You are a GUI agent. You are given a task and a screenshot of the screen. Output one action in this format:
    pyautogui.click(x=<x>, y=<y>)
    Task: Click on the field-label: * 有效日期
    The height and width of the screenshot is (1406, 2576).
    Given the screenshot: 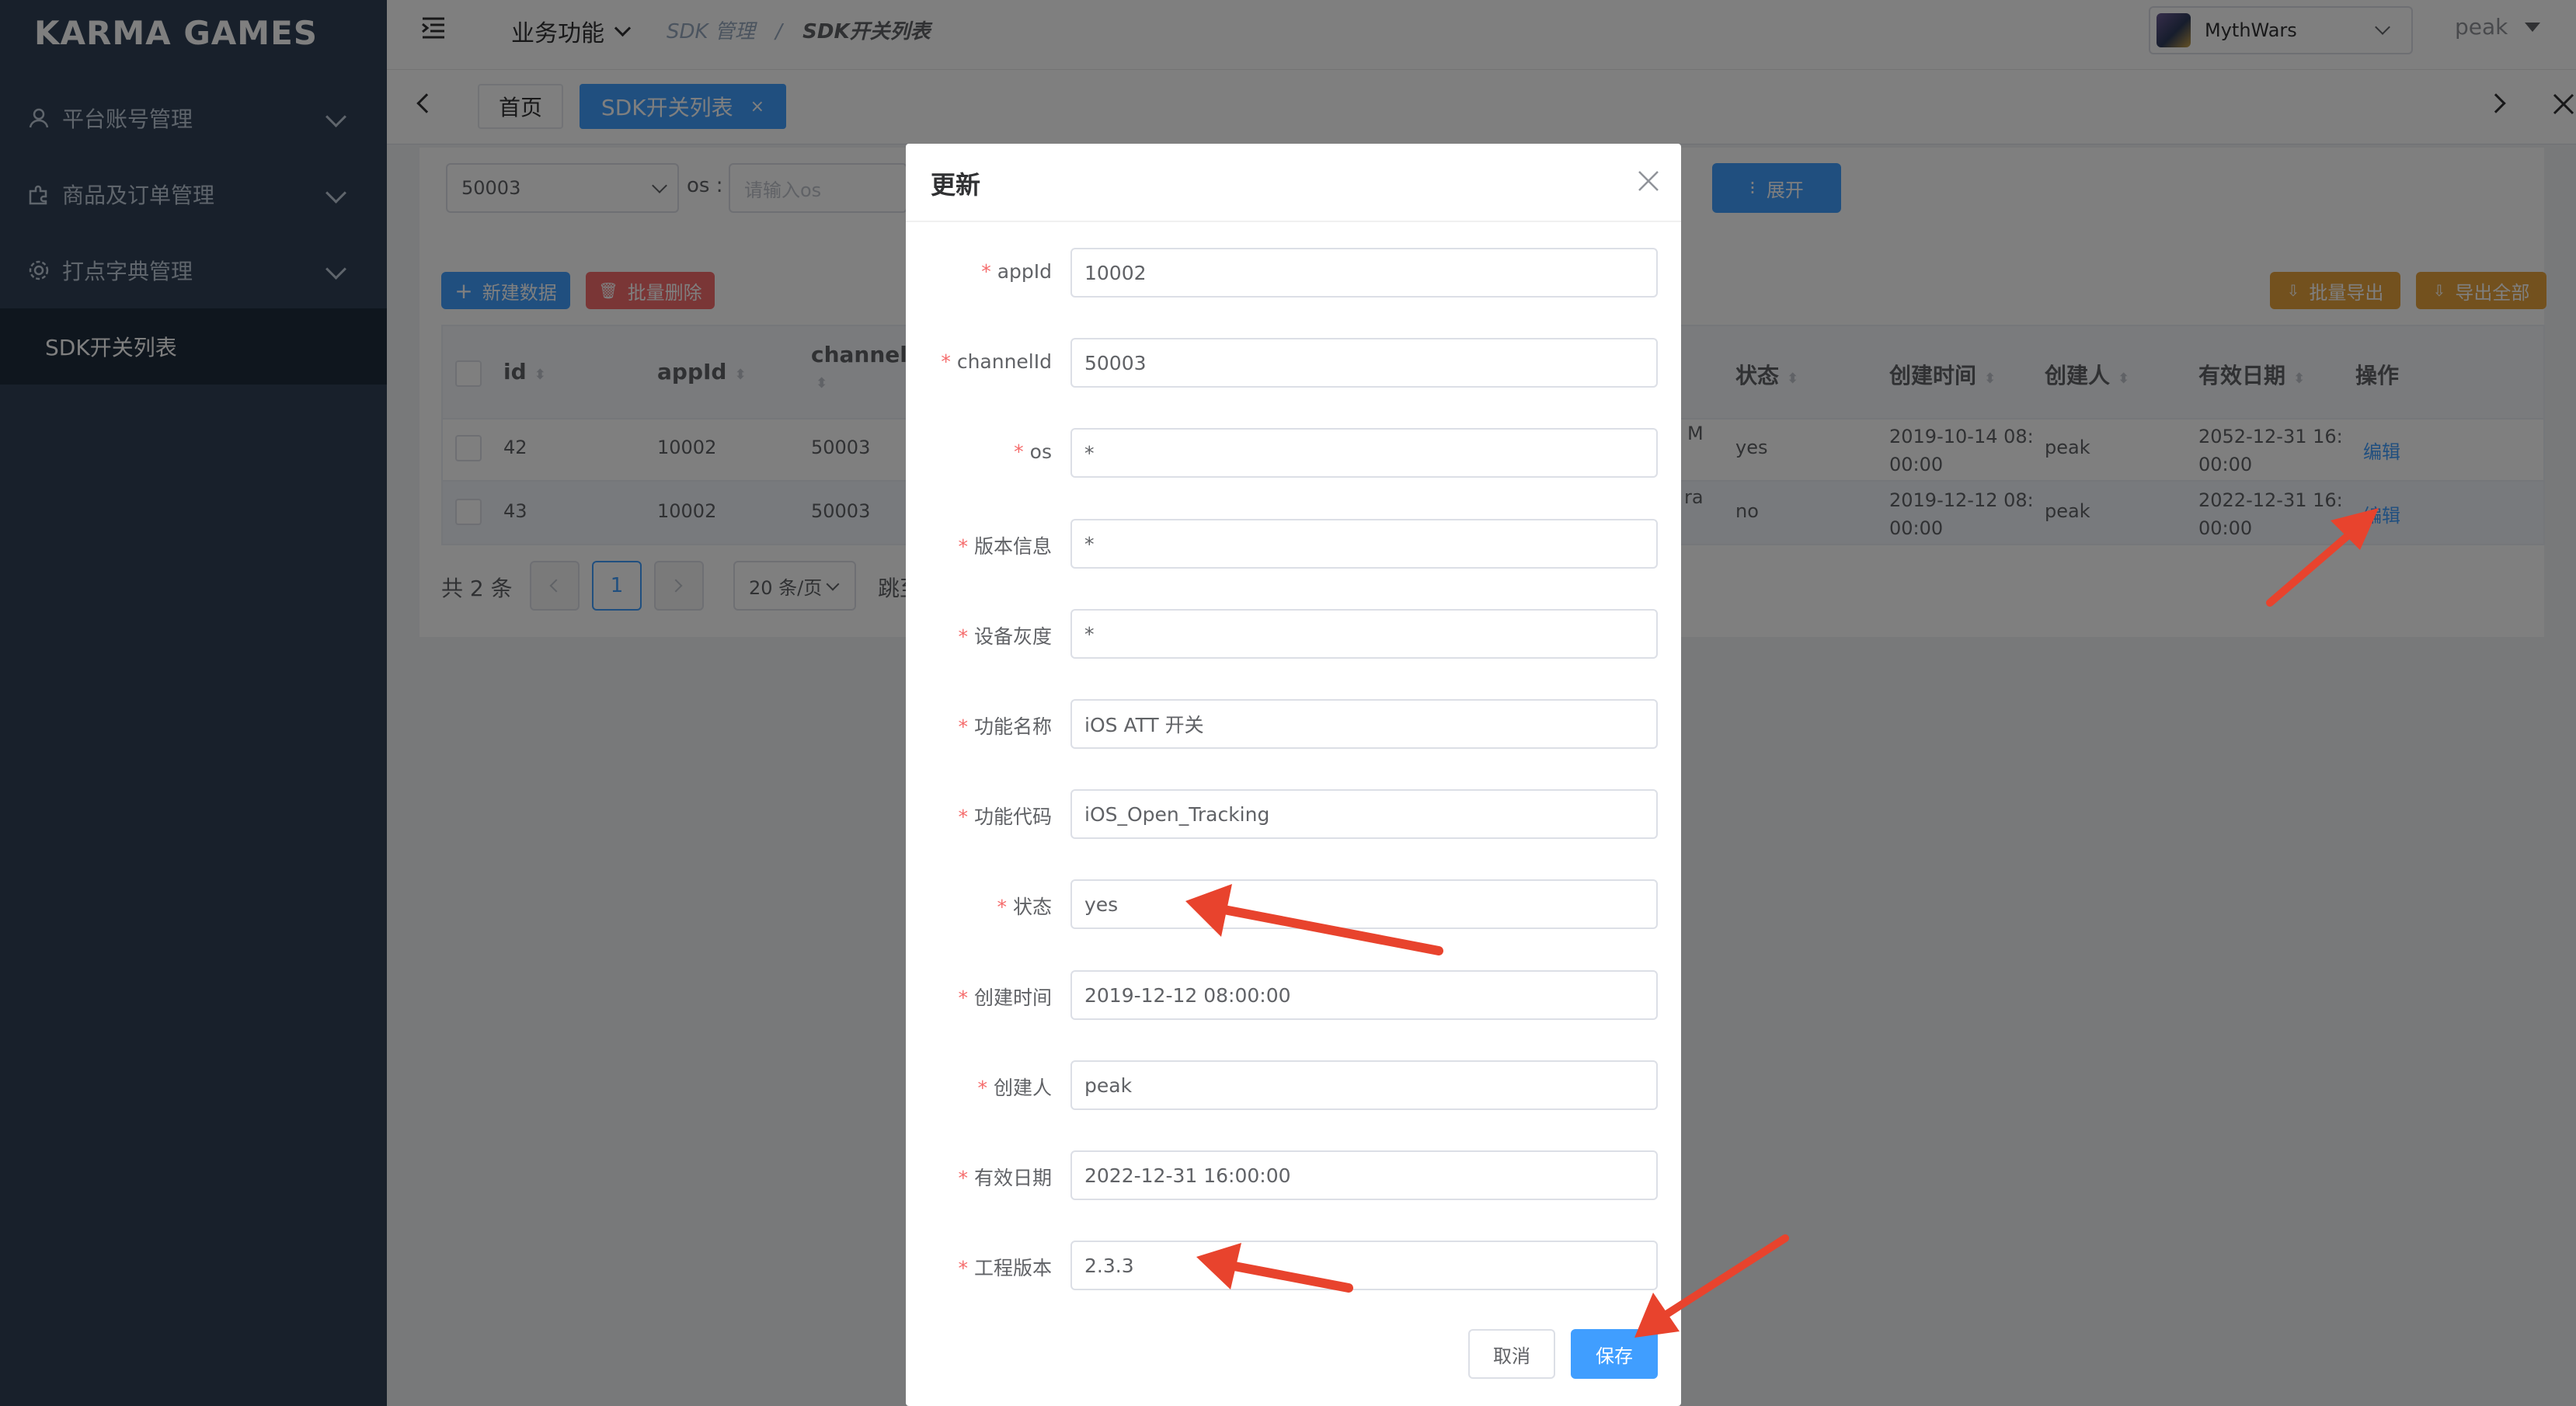 What is the action you would take?
    pyautogui.click(x=1005, y=1177)
    